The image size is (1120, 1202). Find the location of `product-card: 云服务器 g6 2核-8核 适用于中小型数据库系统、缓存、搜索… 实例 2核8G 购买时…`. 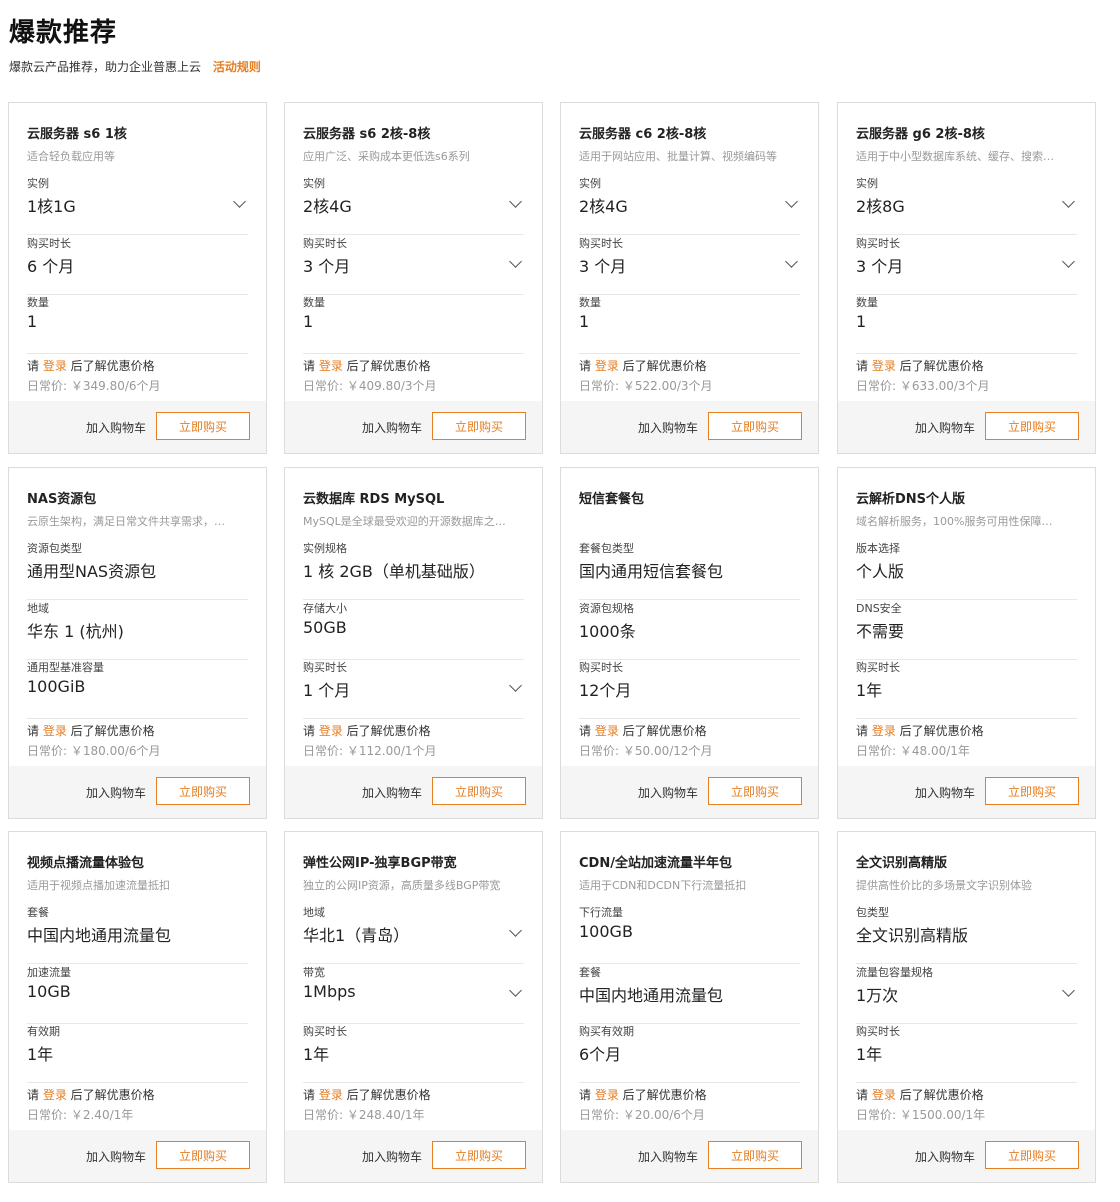

product-card: 云服务器 g6 2核-8核 适用于中小型数据库系统、缓存、搜索… 实例 2核8G 购买时… is located at coordinates (966, 278).